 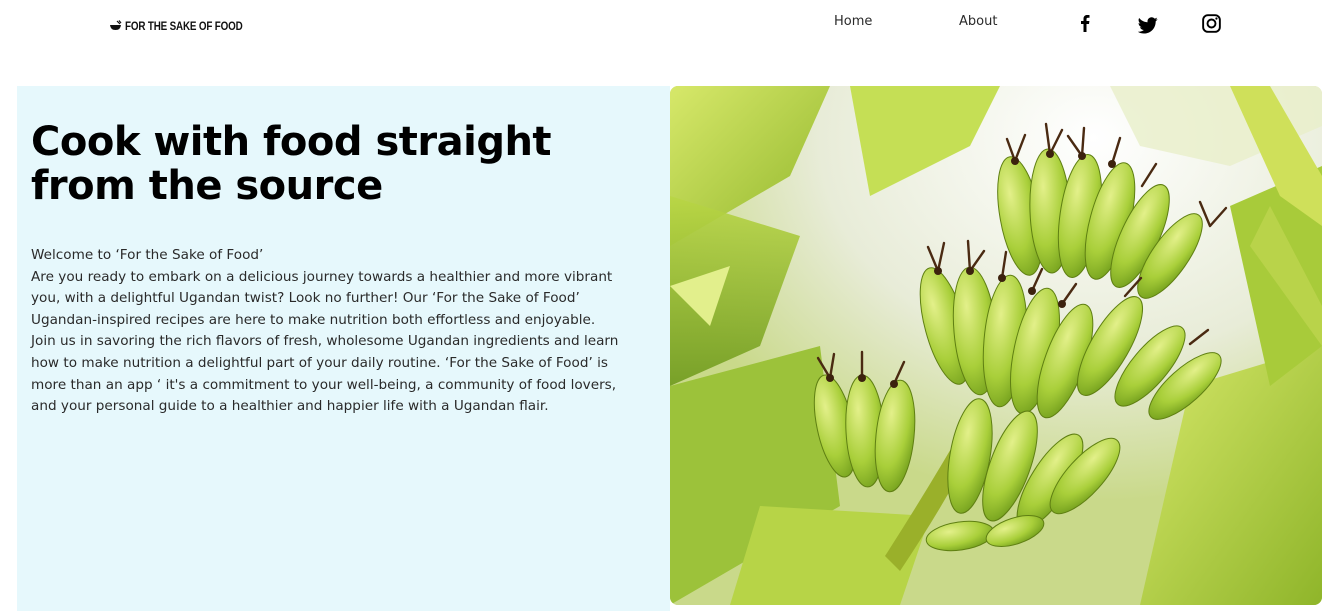 What do you see at coordinates (978, 21) in the screenshot?
I see `nav-about-link: About` at bounding box center [978, 21].